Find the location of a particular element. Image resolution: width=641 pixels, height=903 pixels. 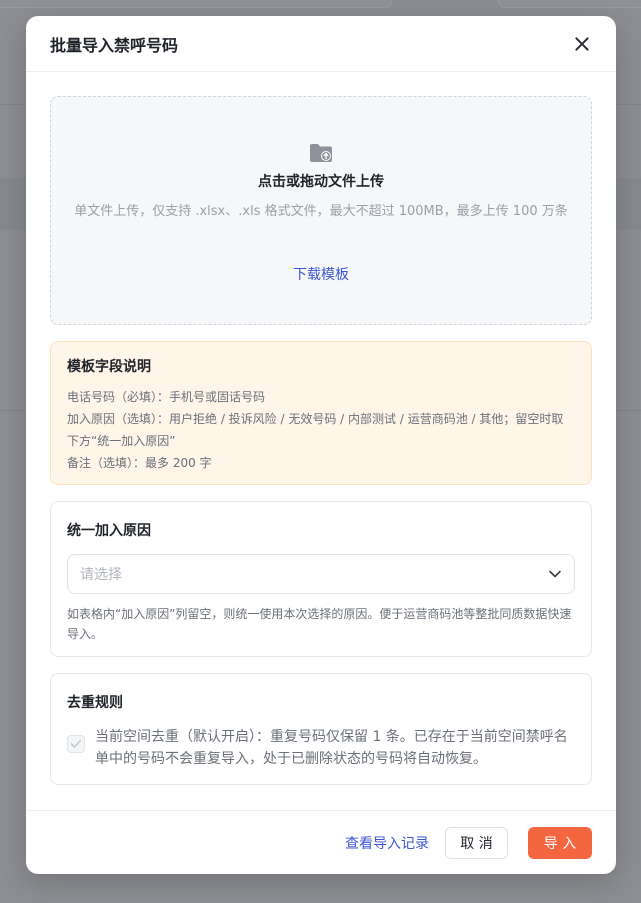

close-icon is located at coordinates (582, 44).